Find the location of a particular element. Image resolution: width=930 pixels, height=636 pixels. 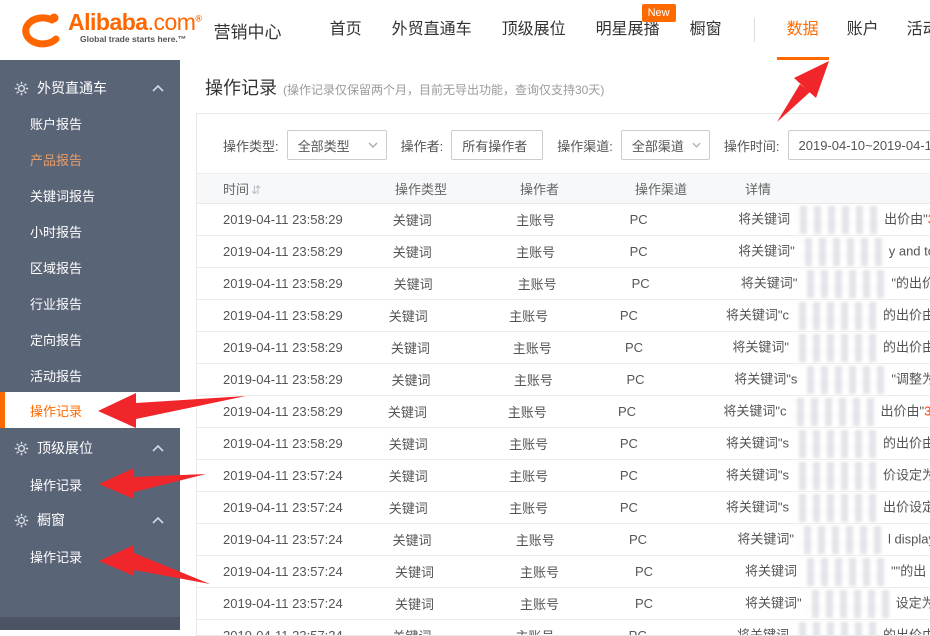

sidebar-item-industry-report: 行业报告 is located at coordinates (90, 303).